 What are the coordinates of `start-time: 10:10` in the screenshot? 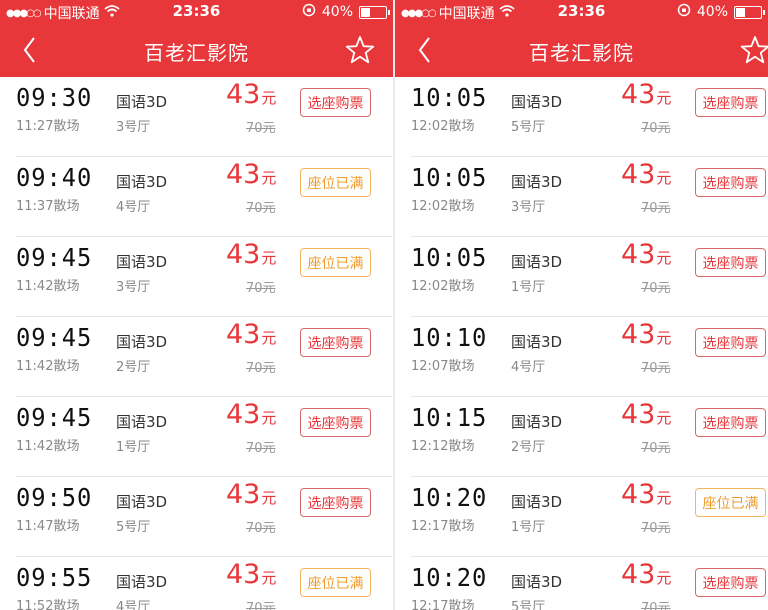 It's located at (449, 337).